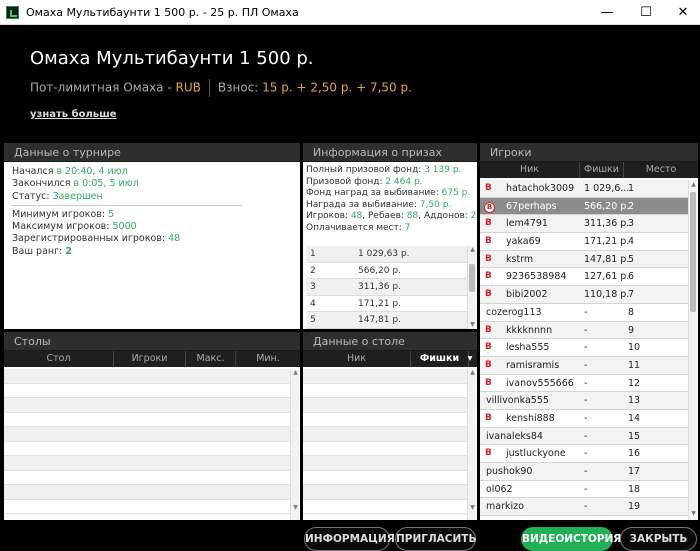 This screenshot has width=700, height=551. I want to click on player-row: pushok90 - 17, so click(584, 472).